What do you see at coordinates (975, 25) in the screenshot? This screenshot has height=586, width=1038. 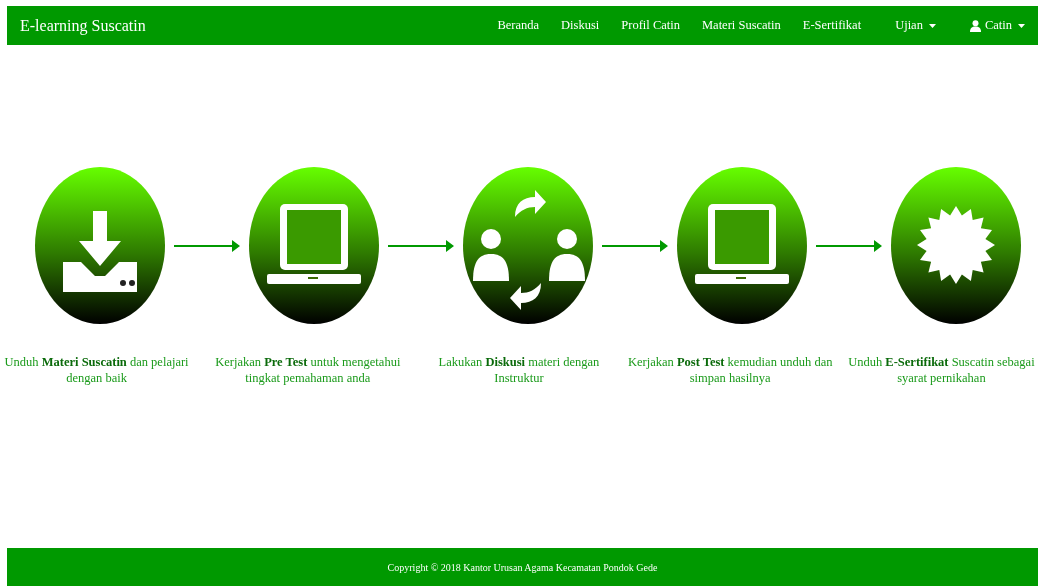 I see `user-icon` at bounding box center [975, 25].